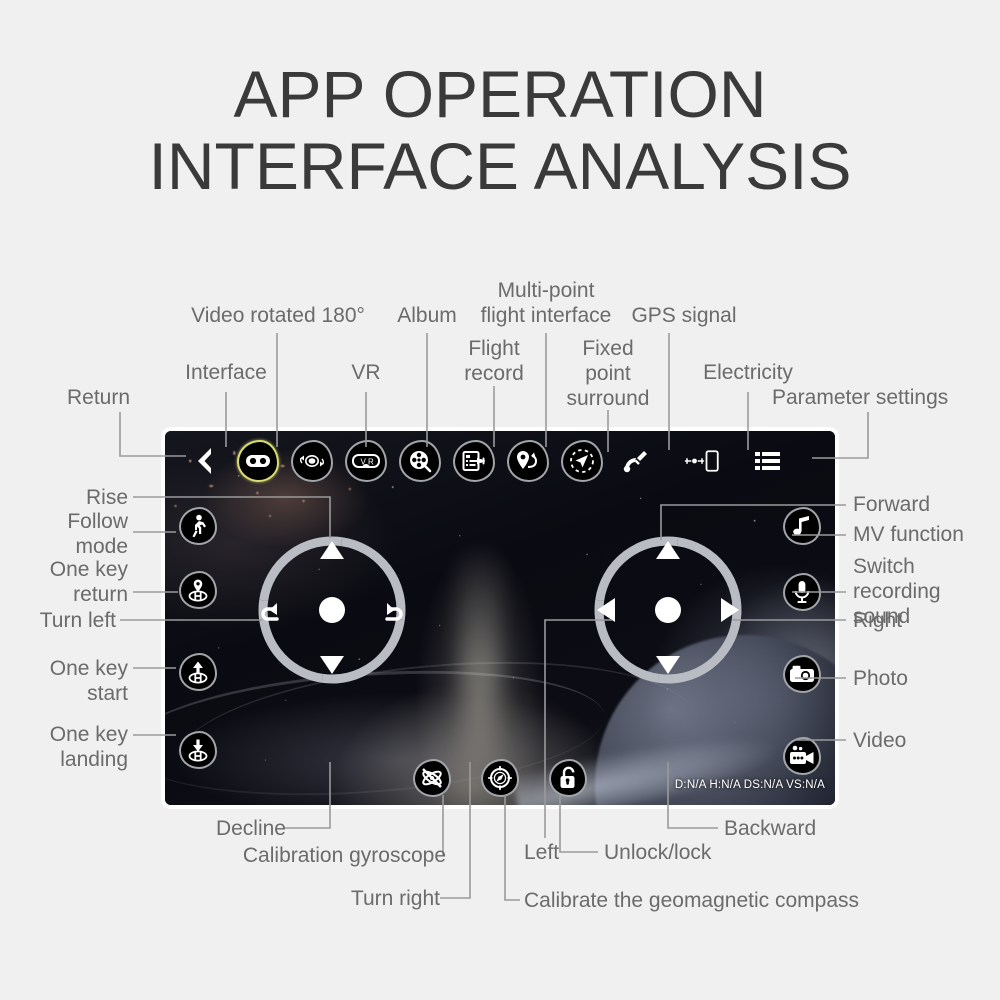  I want to click on music-note-icon, so click(802, 526).